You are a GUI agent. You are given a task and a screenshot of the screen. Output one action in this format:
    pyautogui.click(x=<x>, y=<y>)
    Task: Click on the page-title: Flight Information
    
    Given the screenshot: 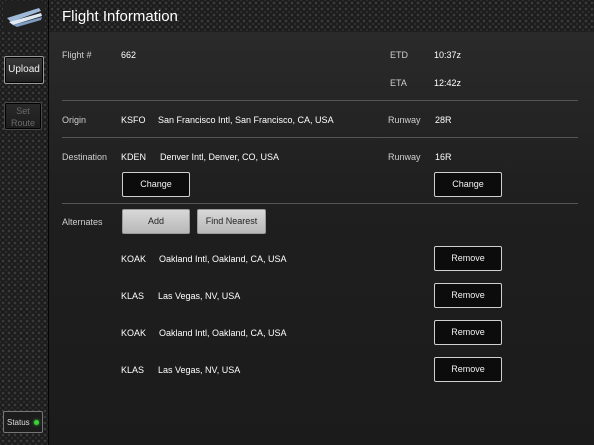 What is the action you would take?
    pyautogui.click(x=120, y=16)
    